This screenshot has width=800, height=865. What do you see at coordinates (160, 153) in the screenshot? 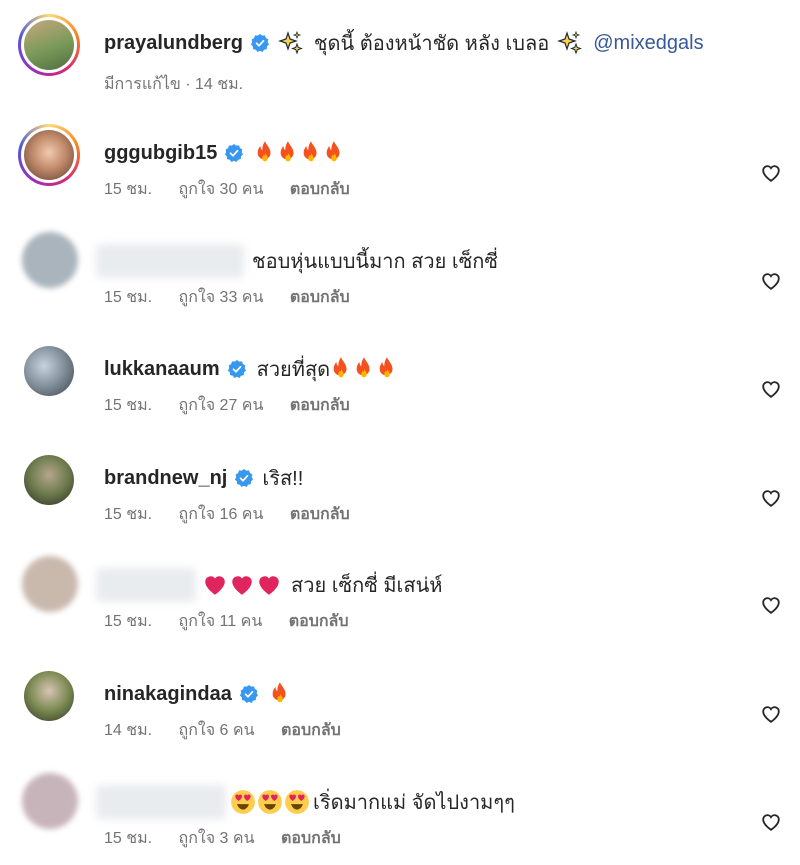
I see `username: gggubgib15` at bounding box center [160, 153].